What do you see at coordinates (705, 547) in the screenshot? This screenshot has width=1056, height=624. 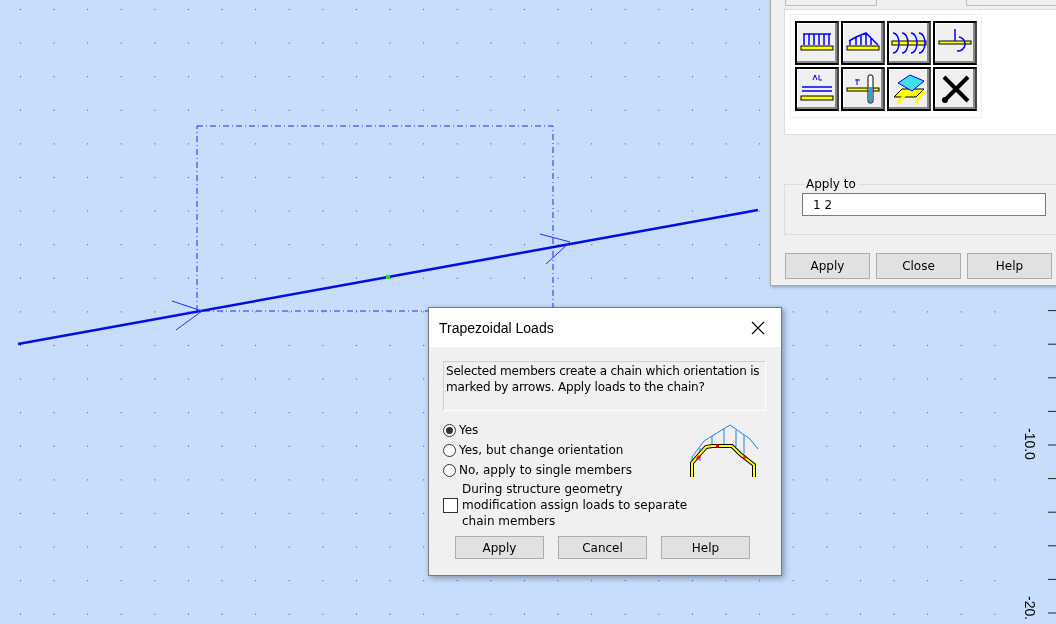 I see `dialog-button: Help` at bounding box center [705, 547].